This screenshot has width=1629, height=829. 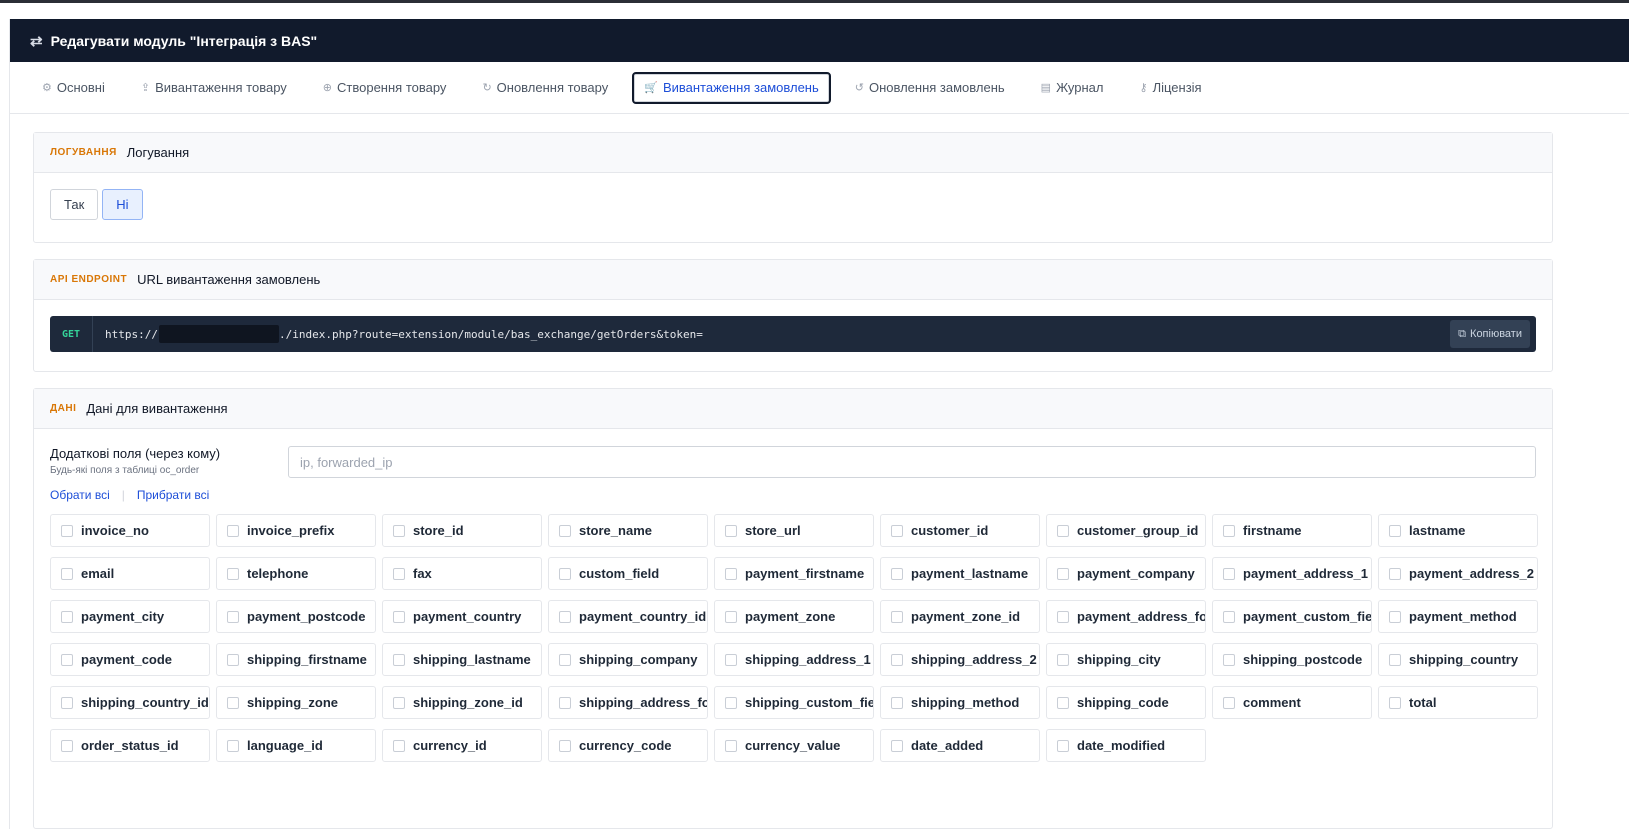 I want to click on field-checkbox: shipping_custom_field, so click(x=794, y=702).